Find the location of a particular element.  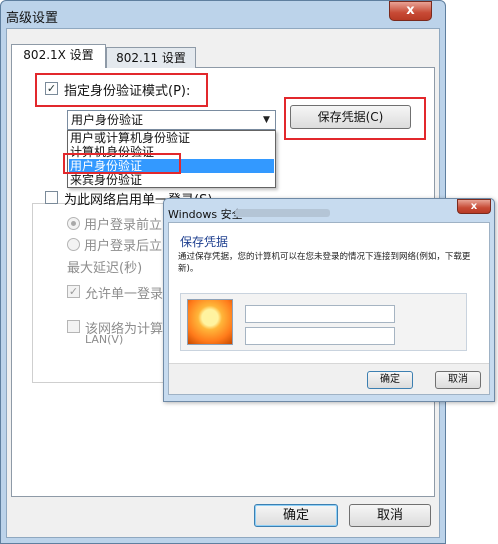

enable-sso-checkbox is located at coordinates (51, 197).